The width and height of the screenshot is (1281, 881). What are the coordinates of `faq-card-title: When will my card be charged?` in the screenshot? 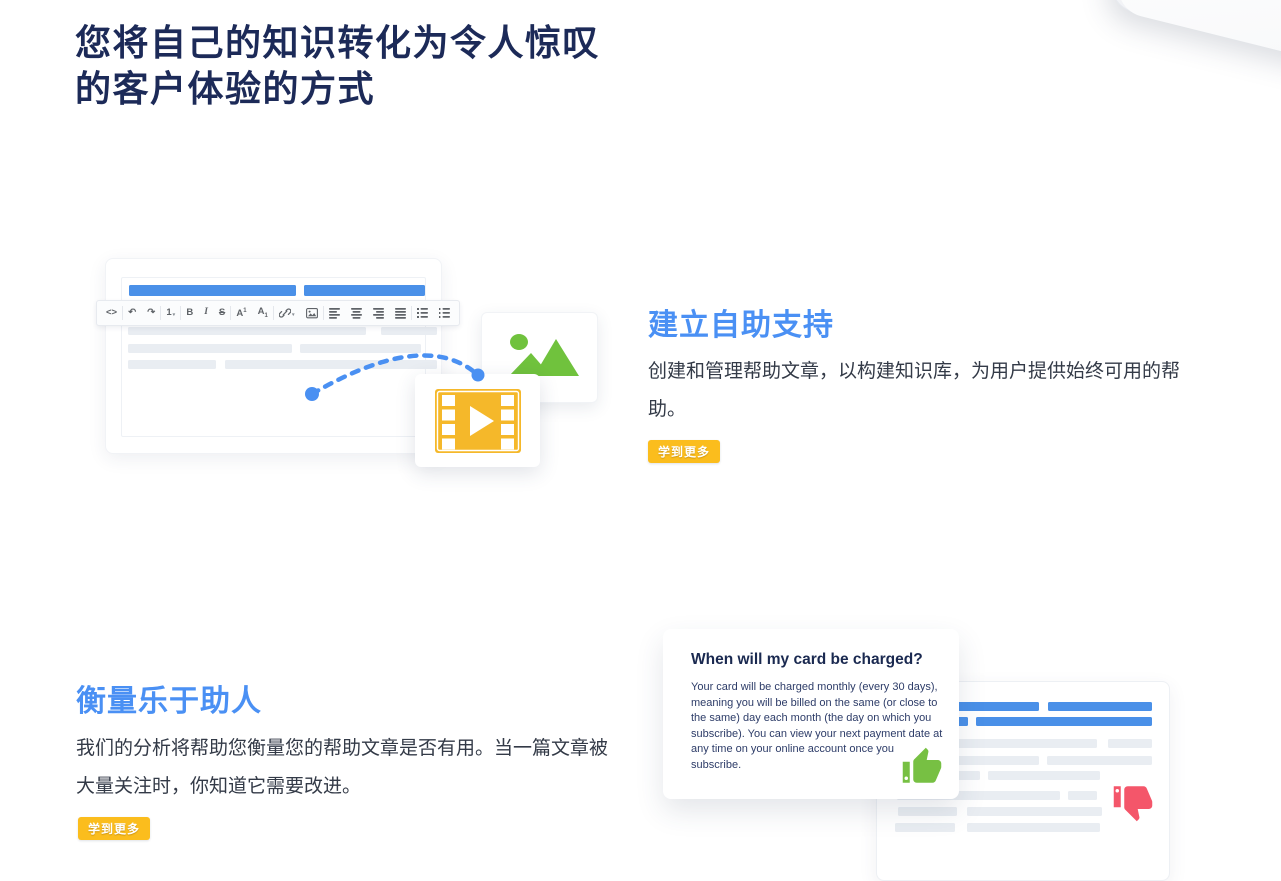 It's located at (807, 659).